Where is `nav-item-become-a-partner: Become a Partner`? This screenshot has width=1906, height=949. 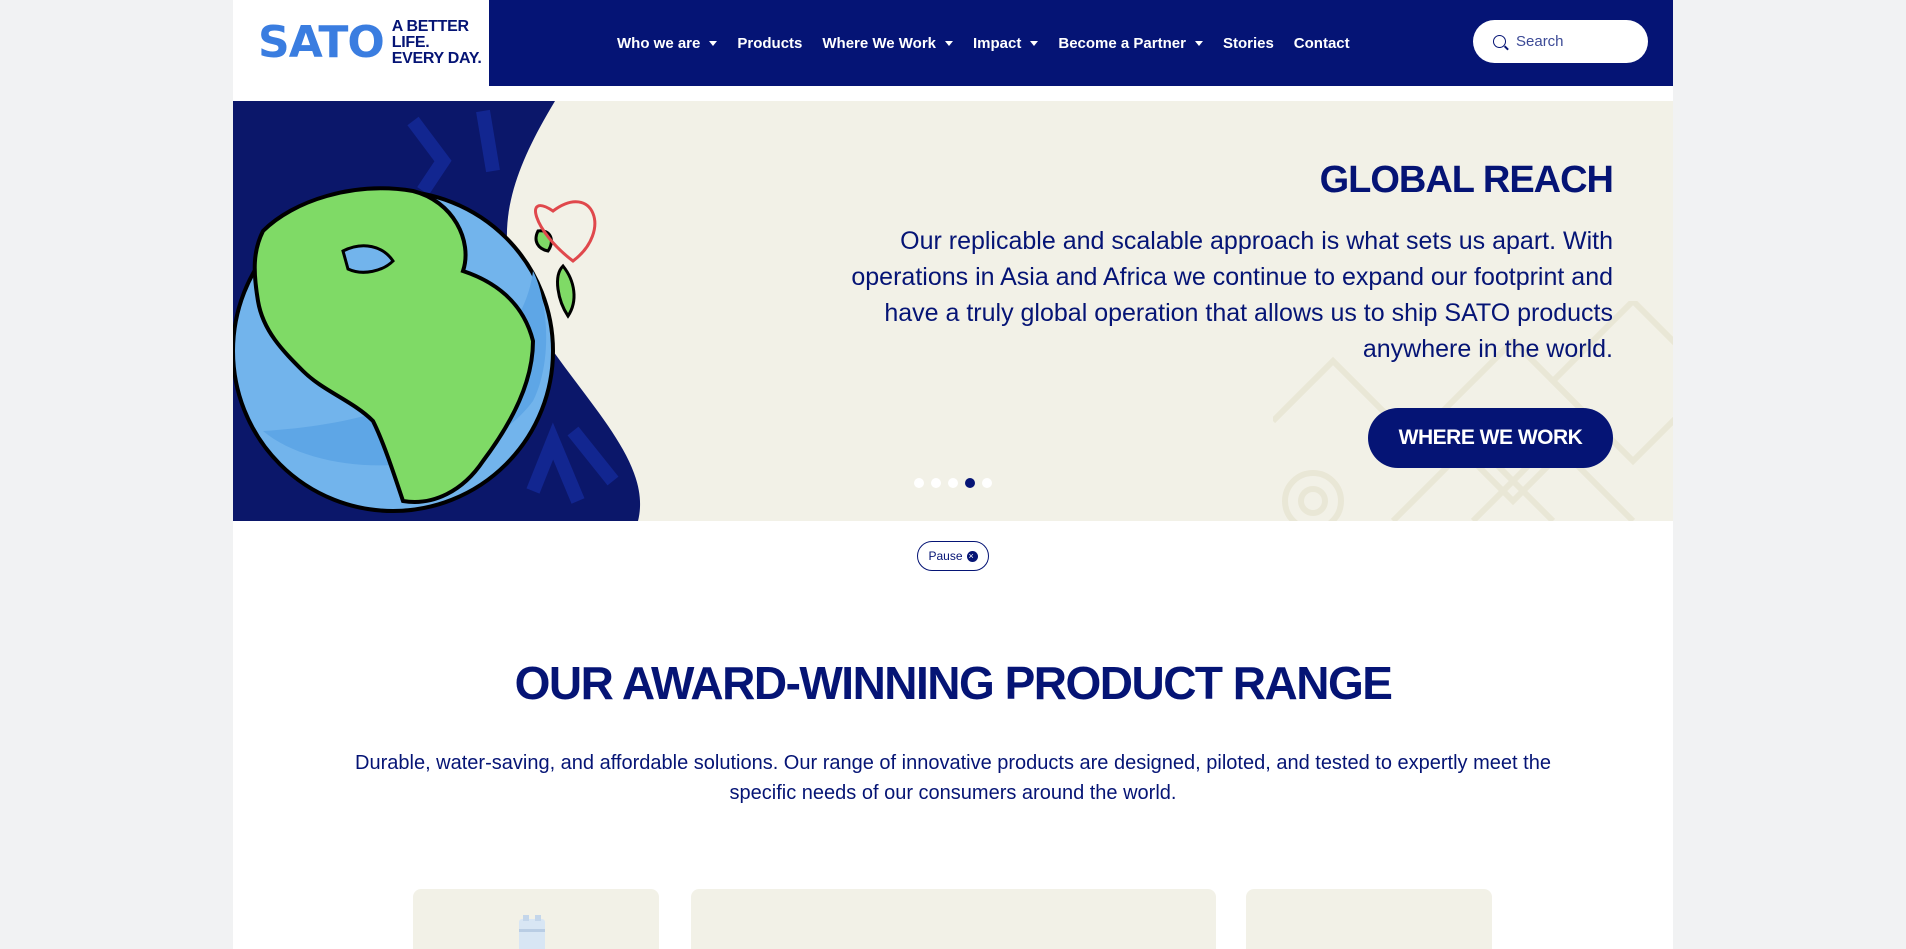
nav-item-become-a-partner: Become a Partner is located at coordinates (1130, 43).